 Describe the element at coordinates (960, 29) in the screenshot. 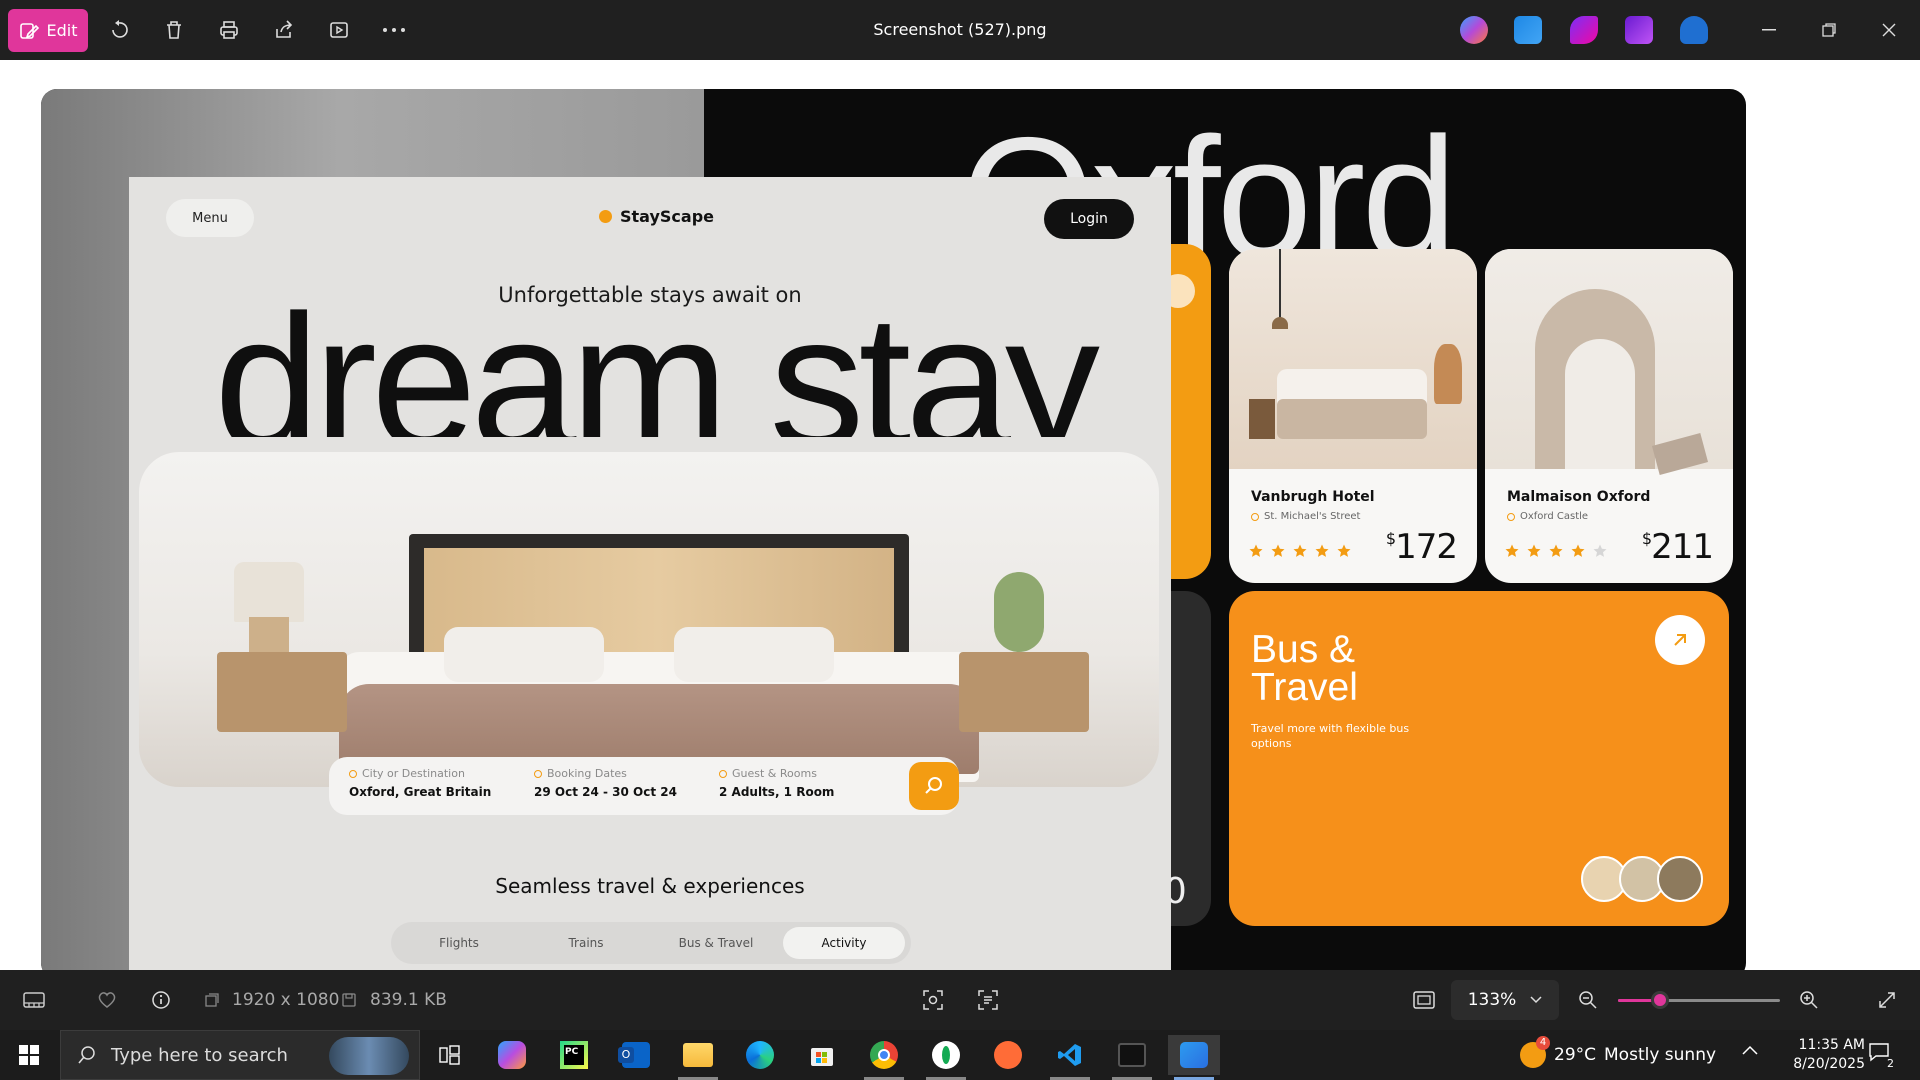

I see `file-name-title: Screenshot (527).png` at that location.